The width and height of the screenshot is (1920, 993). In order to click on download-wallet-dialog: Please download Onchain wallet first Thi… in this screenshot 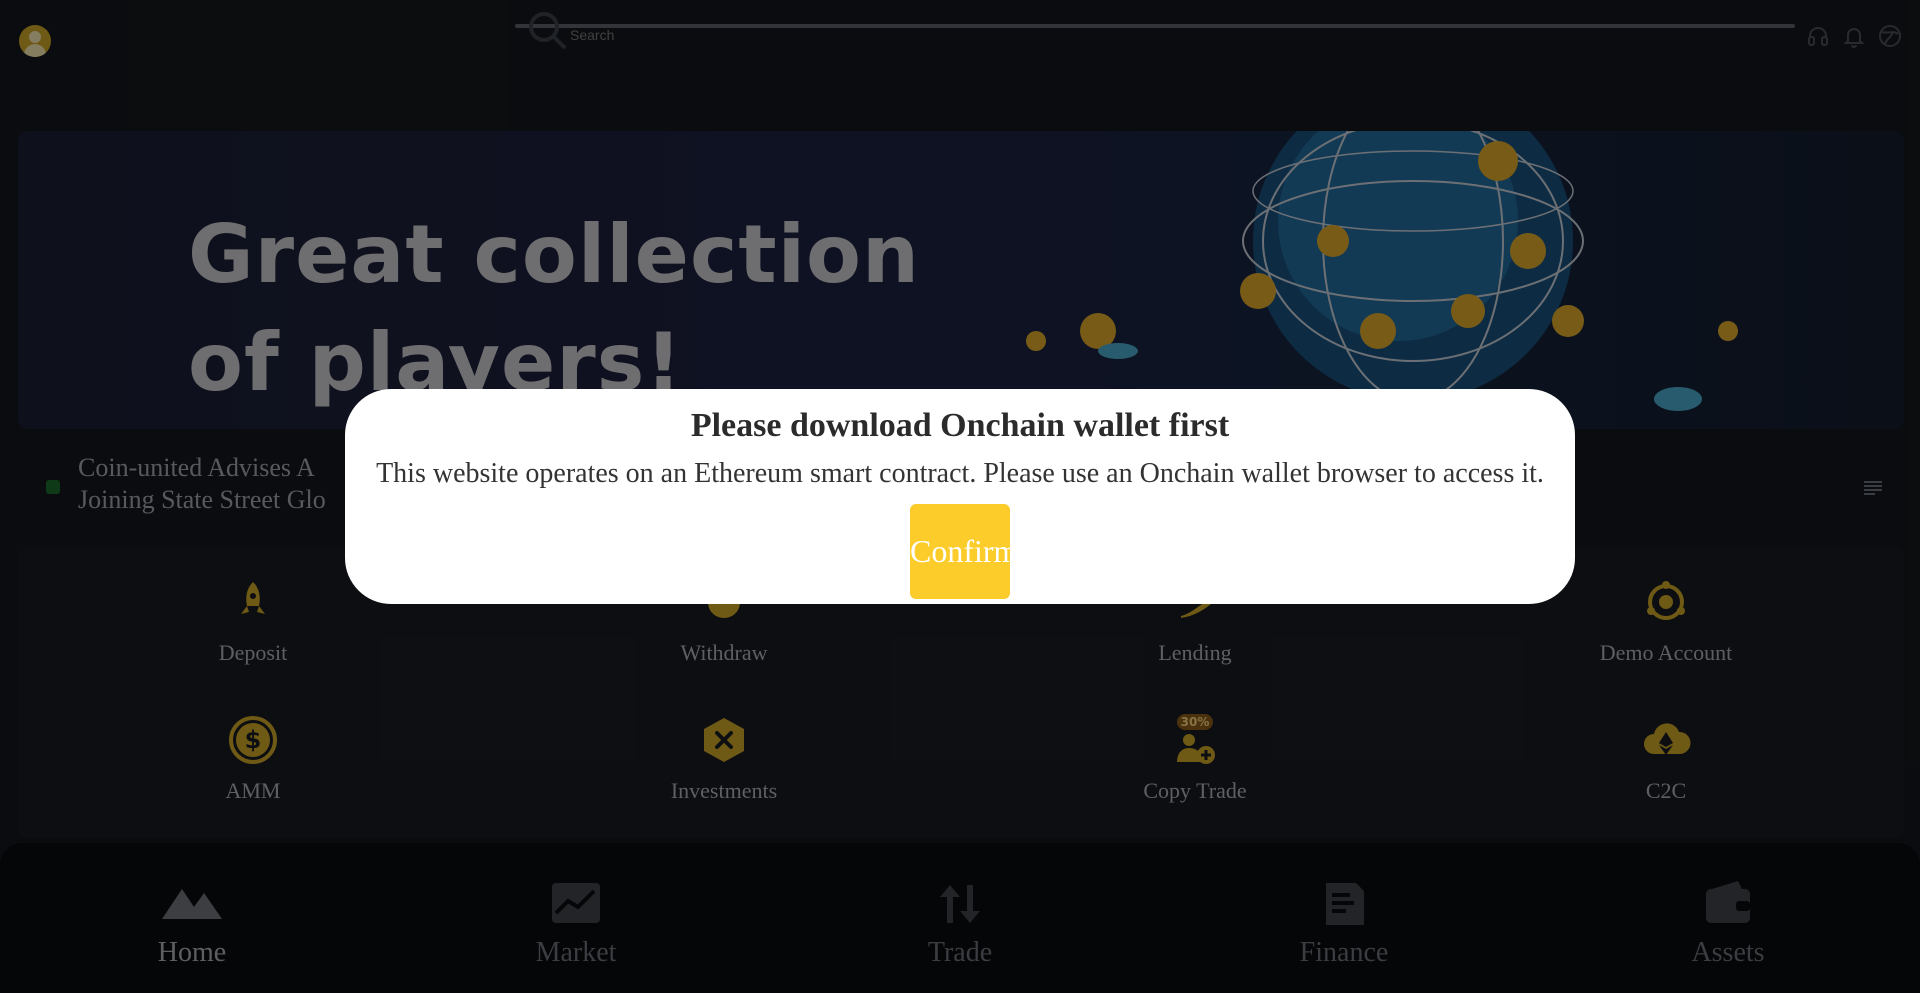, I will do `click(960, 496)`.